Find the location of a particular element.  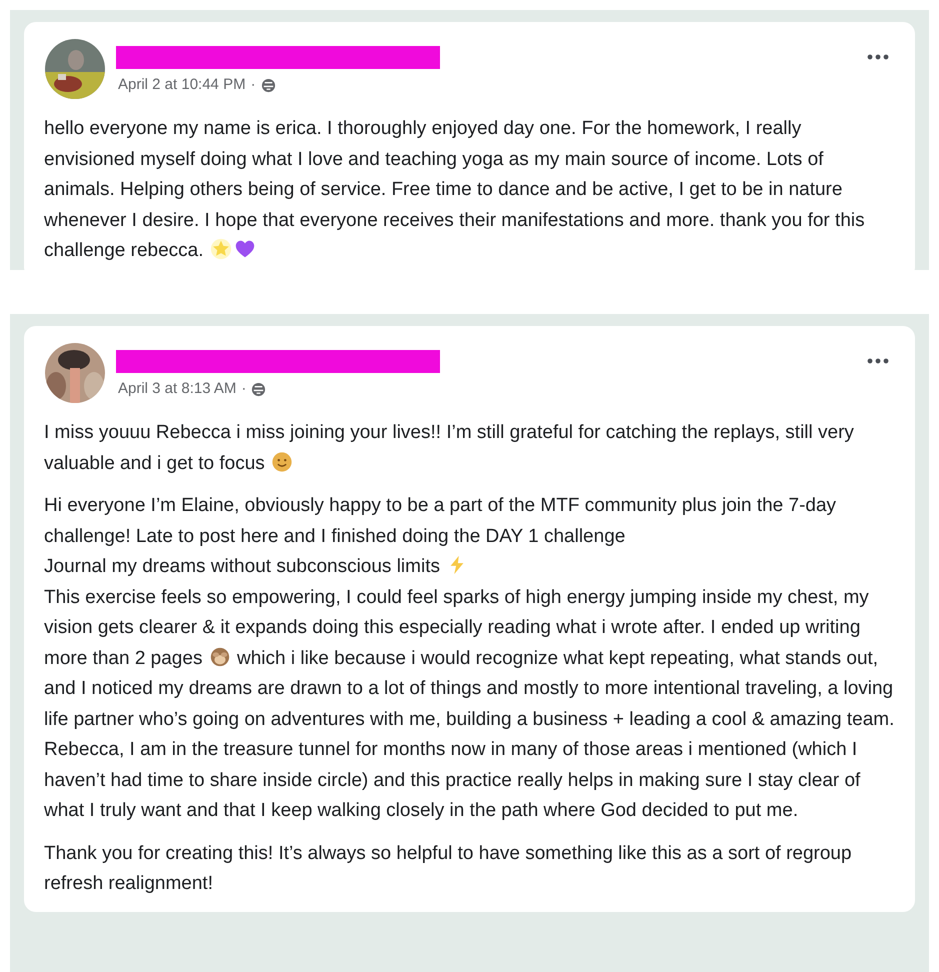

post-time: April 3 at 8:13 AM is located at coordinates (177, 389).